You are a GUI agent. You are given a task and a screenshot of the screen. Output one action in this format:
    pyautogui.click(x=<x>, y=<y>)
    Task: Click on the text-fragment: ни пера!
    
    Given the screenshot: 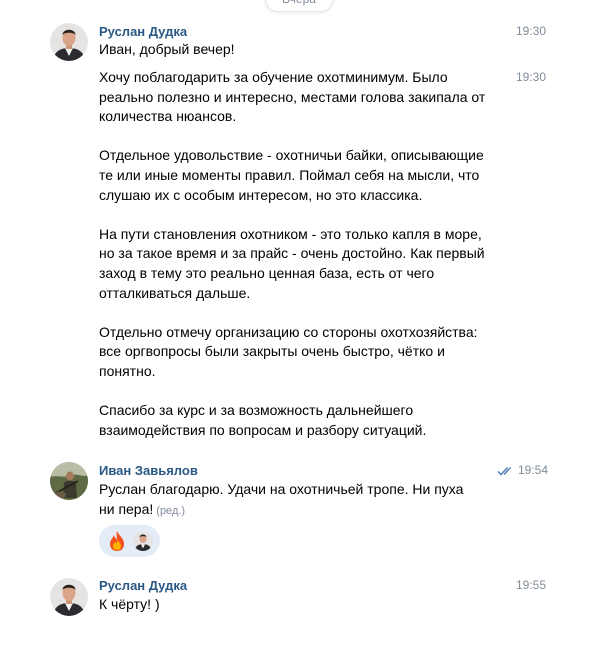 What is the action you would take?
    pyautogui.click(x=126, y=508)
    